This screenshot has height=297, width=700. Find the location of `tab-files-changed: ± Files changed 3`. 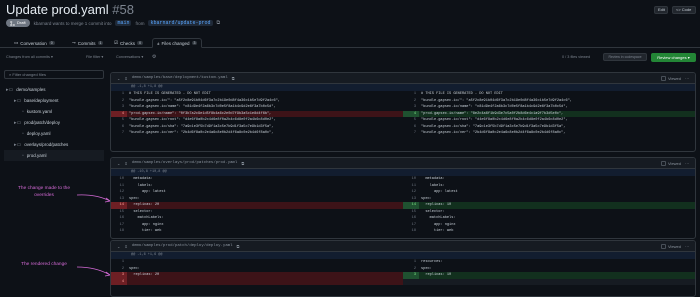

tab-files-changed: ± Files changed 3 is located at coordinates (177, 43).